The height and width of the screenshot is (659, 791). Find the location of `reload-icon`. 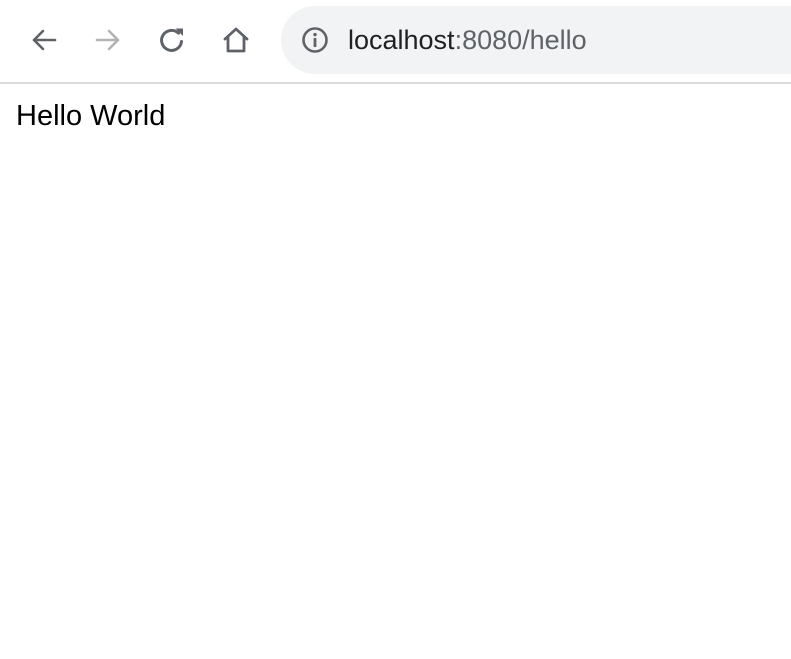

reload-icon is located at coordinates (171, 40).